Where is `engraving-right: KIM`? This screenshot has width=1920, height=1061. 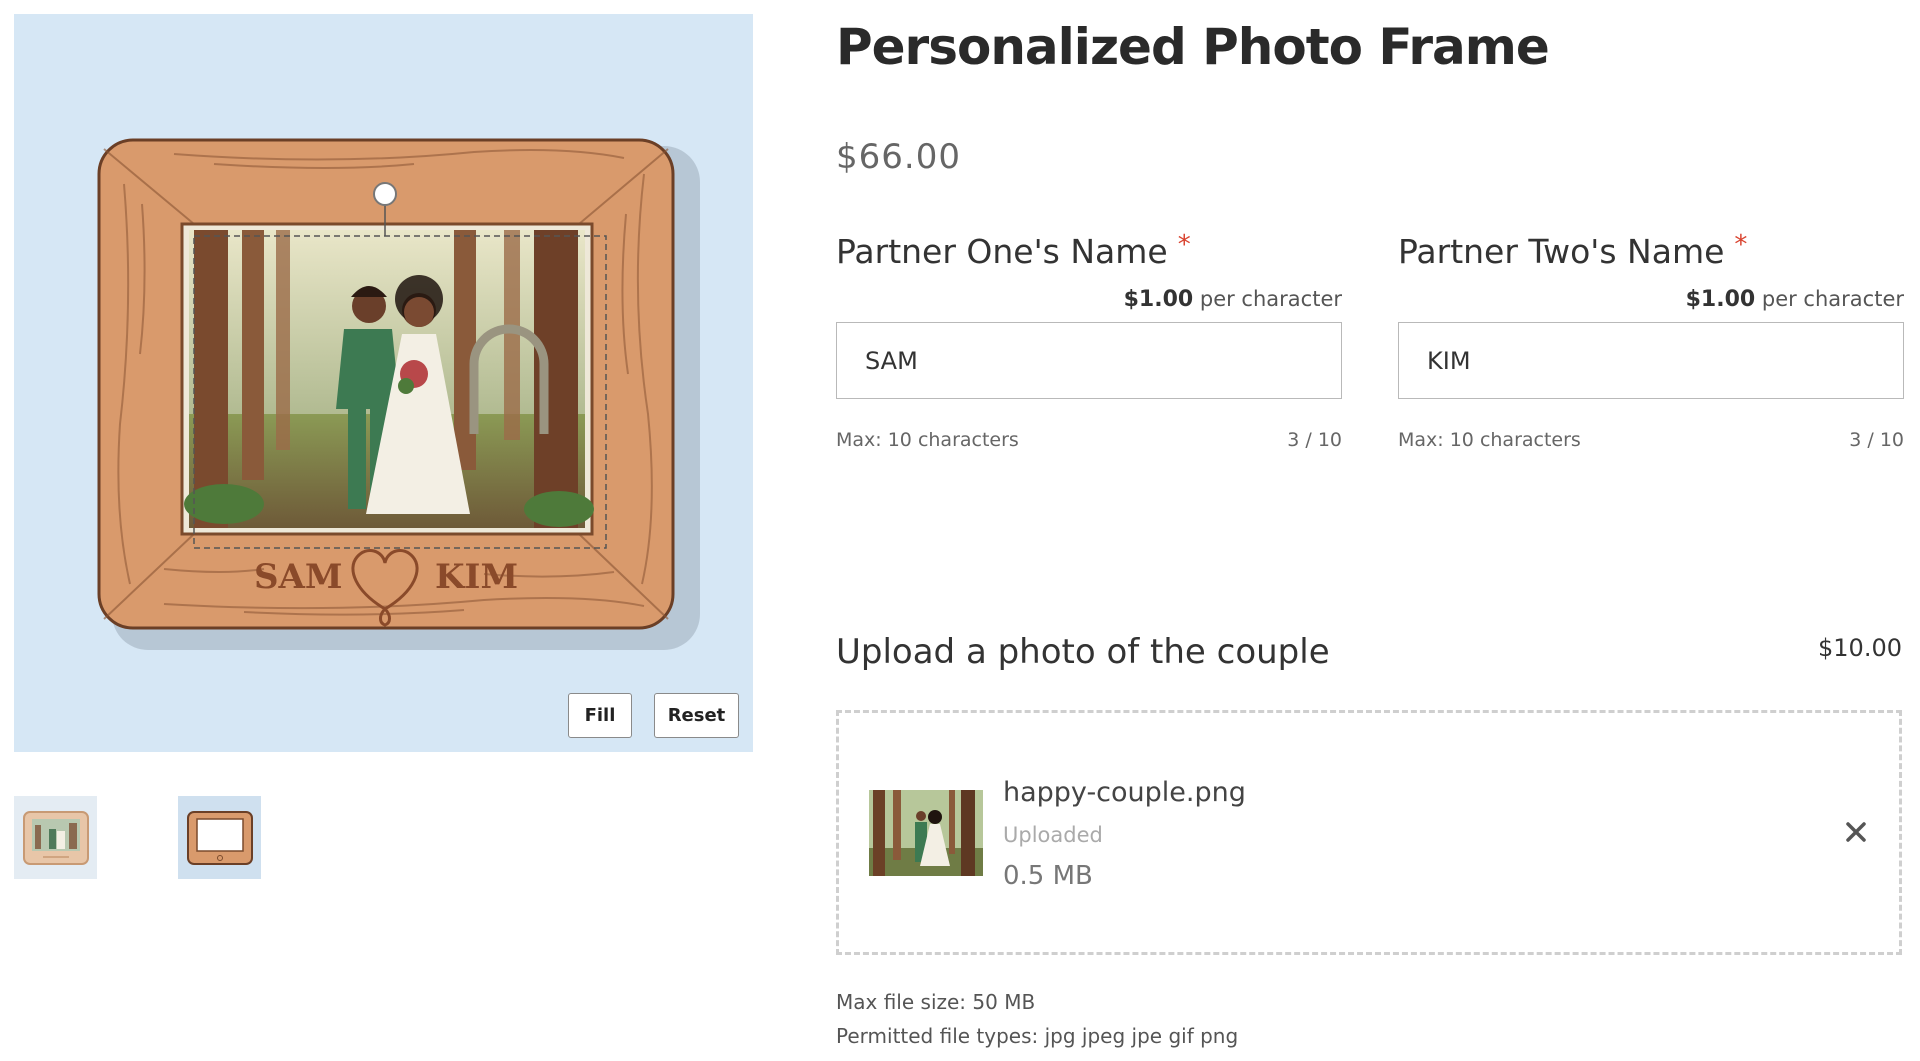
engraving-right: KIM is located at coordinates (476, 577).